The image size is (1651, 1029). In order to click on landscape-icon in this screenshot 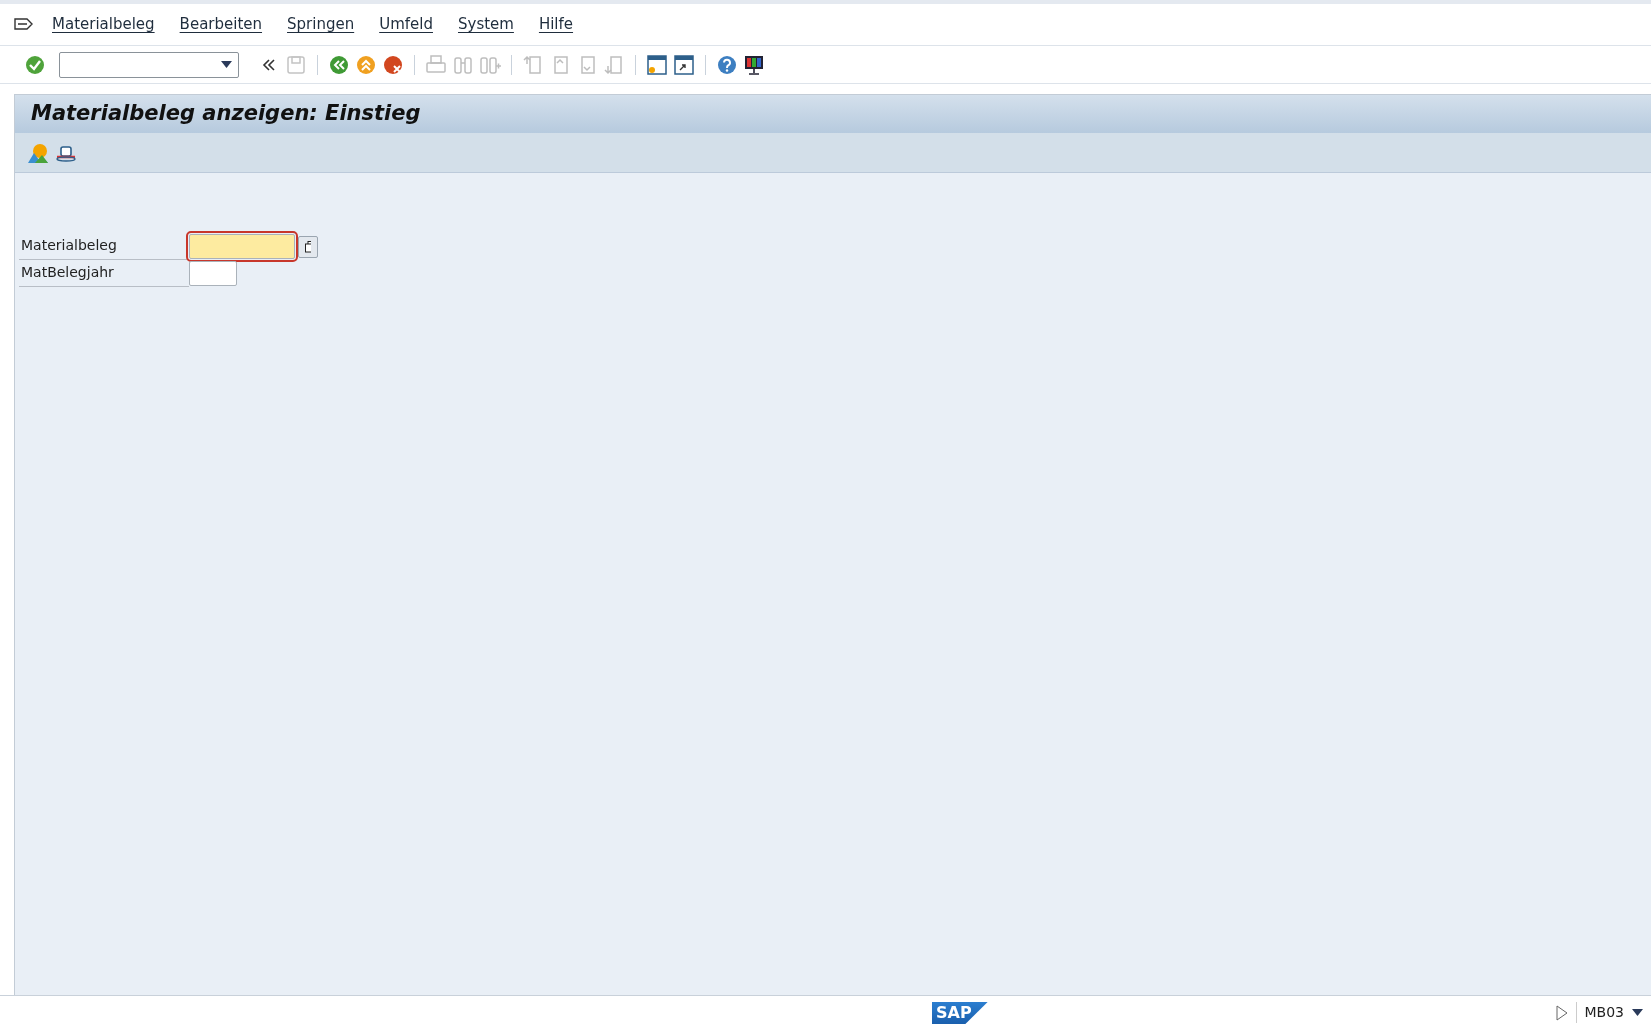, I will do `click(38, 152)`.